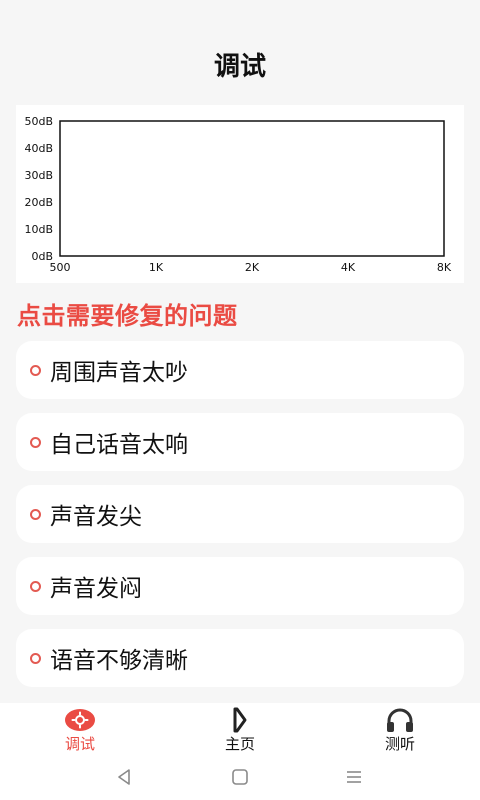 The width and height of the screenshot is (480, 800). Describe the element at coordinates (354, 777) in the screenshot. I see `menu-icon` at that location.